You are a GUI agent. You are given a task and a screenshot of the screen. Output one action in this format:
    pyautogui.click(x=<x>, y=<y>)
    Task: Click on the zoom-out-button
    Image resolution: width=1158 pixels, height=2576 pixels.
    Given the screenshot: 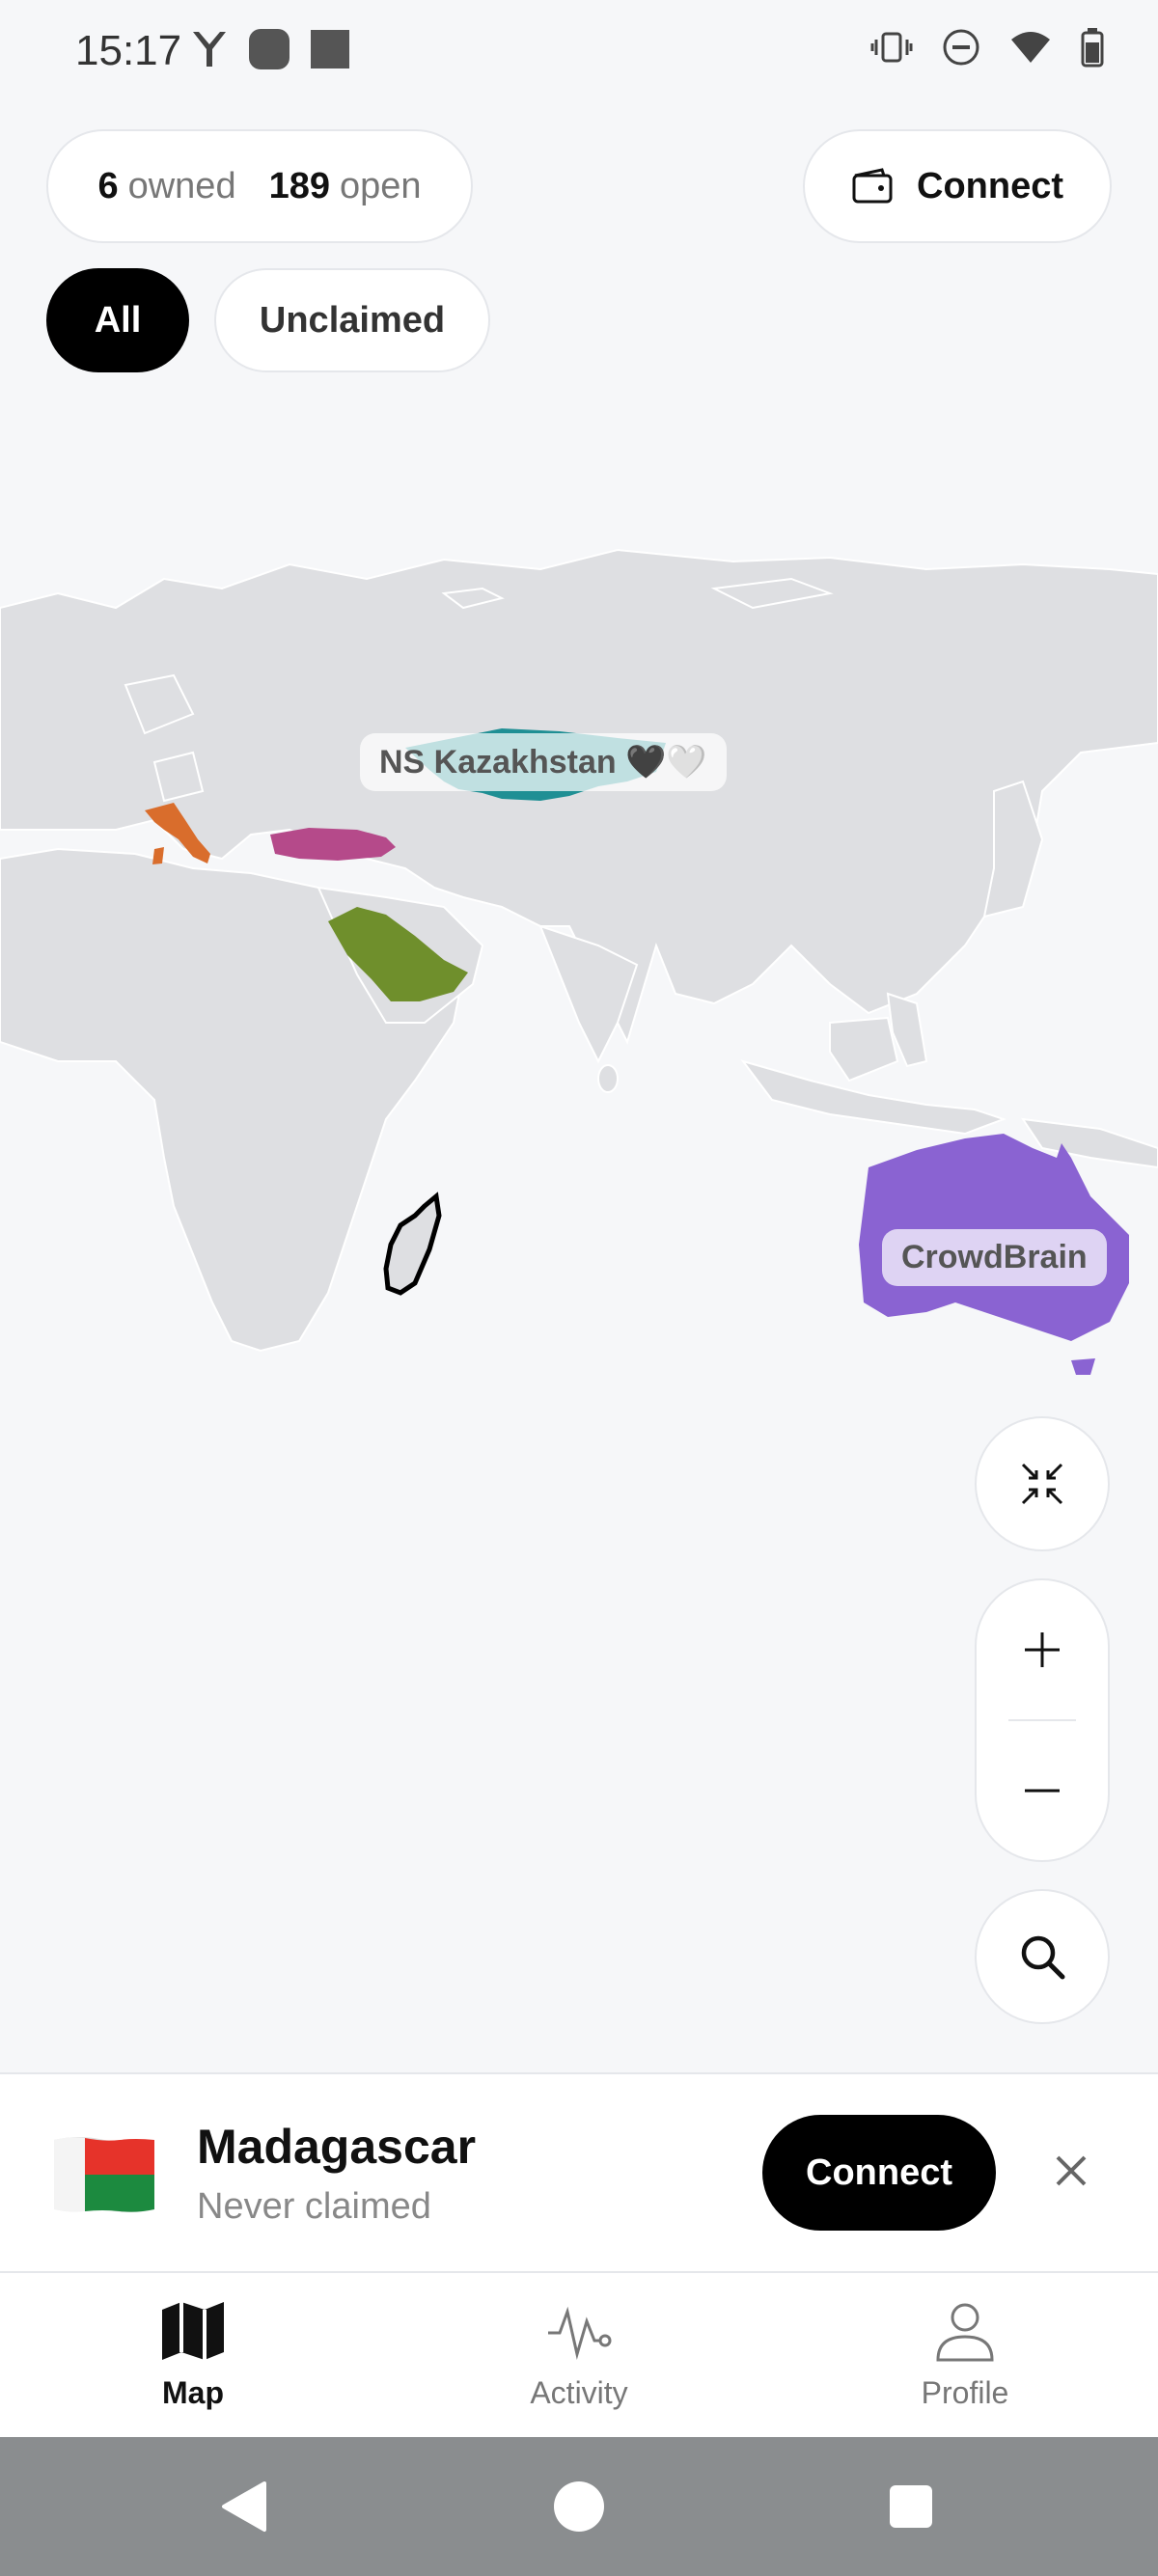 What is the action you would take?
    pyautogui.click(x=1042, y=1791)
    